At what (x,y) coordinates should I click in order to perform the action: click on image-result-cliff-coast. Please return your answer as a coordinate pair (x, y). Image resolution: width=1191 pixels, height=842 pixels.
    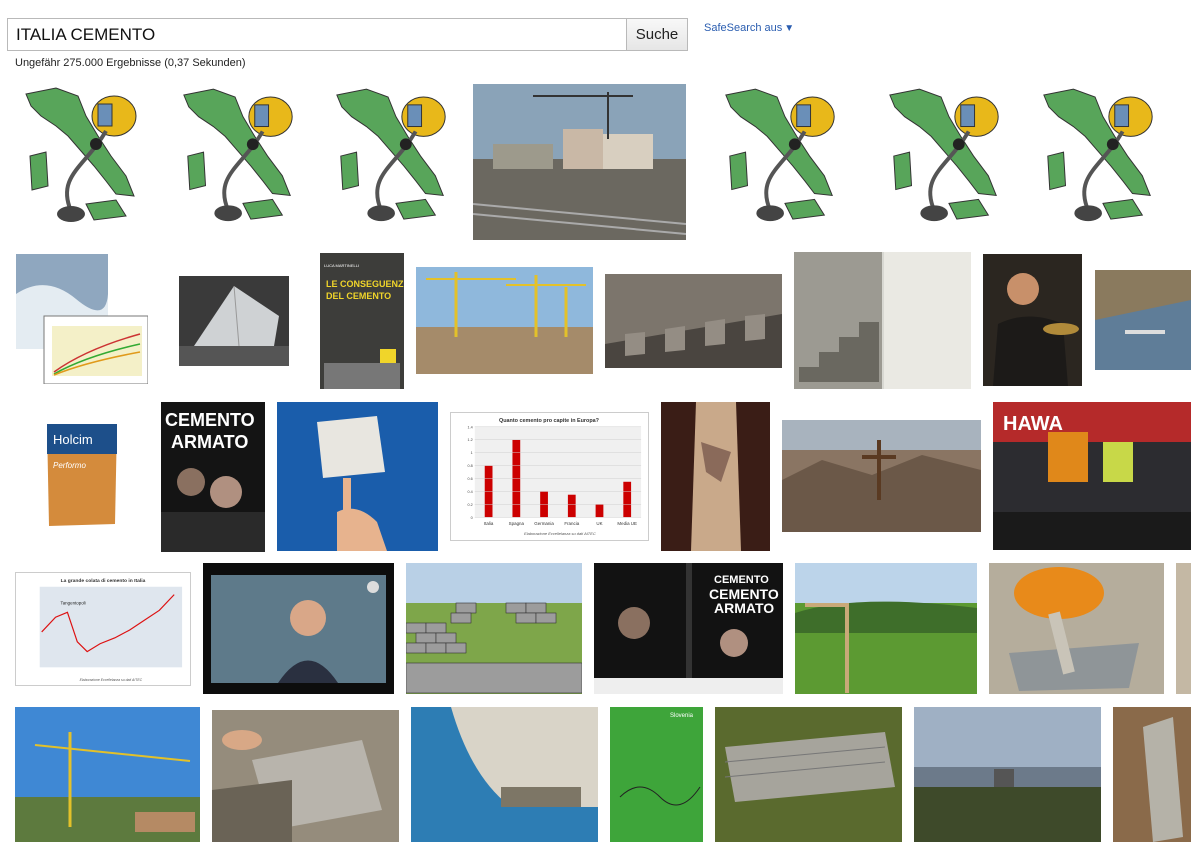
    Looking at the image, I should click on (504, 774).